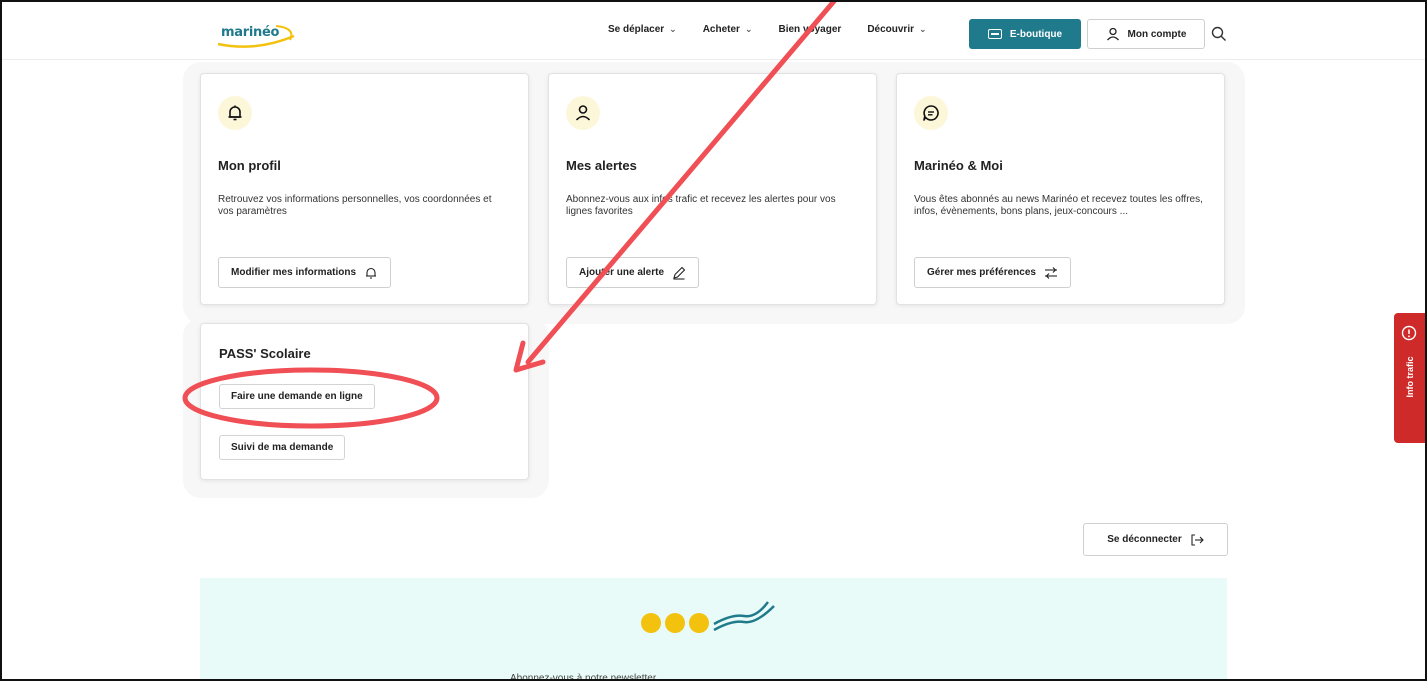  I want to click on alert-circle-icon, so click(1409, 333).